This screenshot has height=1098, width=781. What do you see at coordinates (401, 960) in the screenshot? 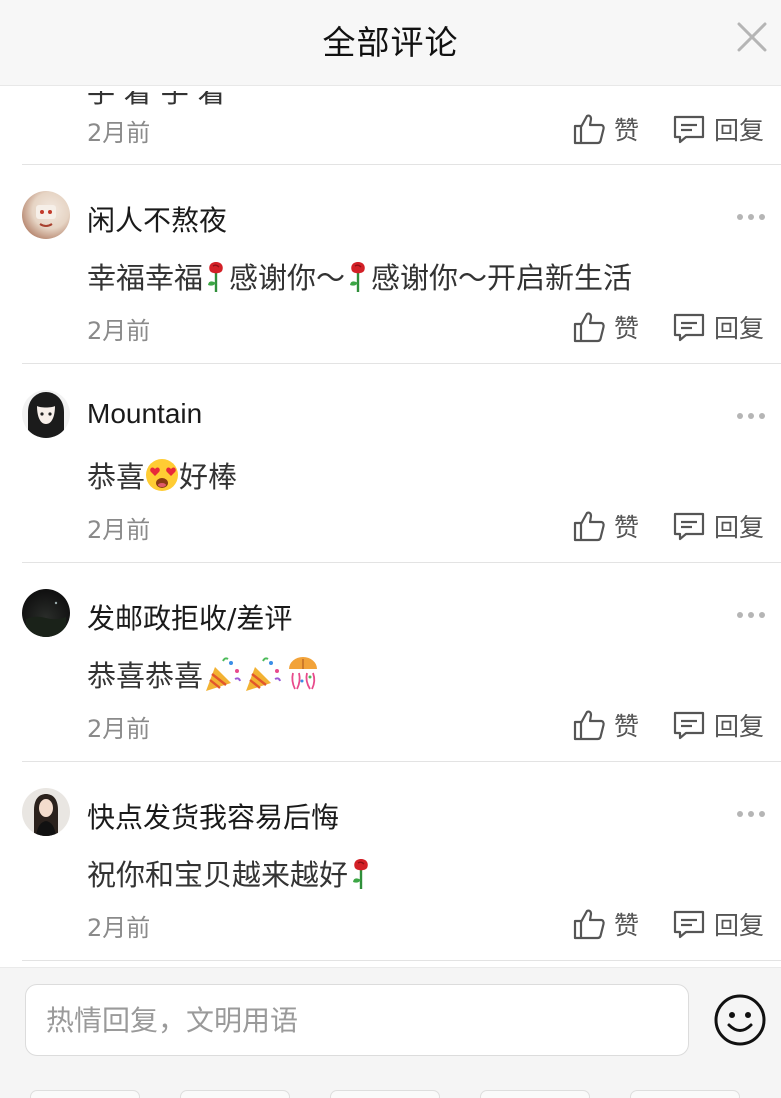
I see `divider` at bounding box center [401, 960].